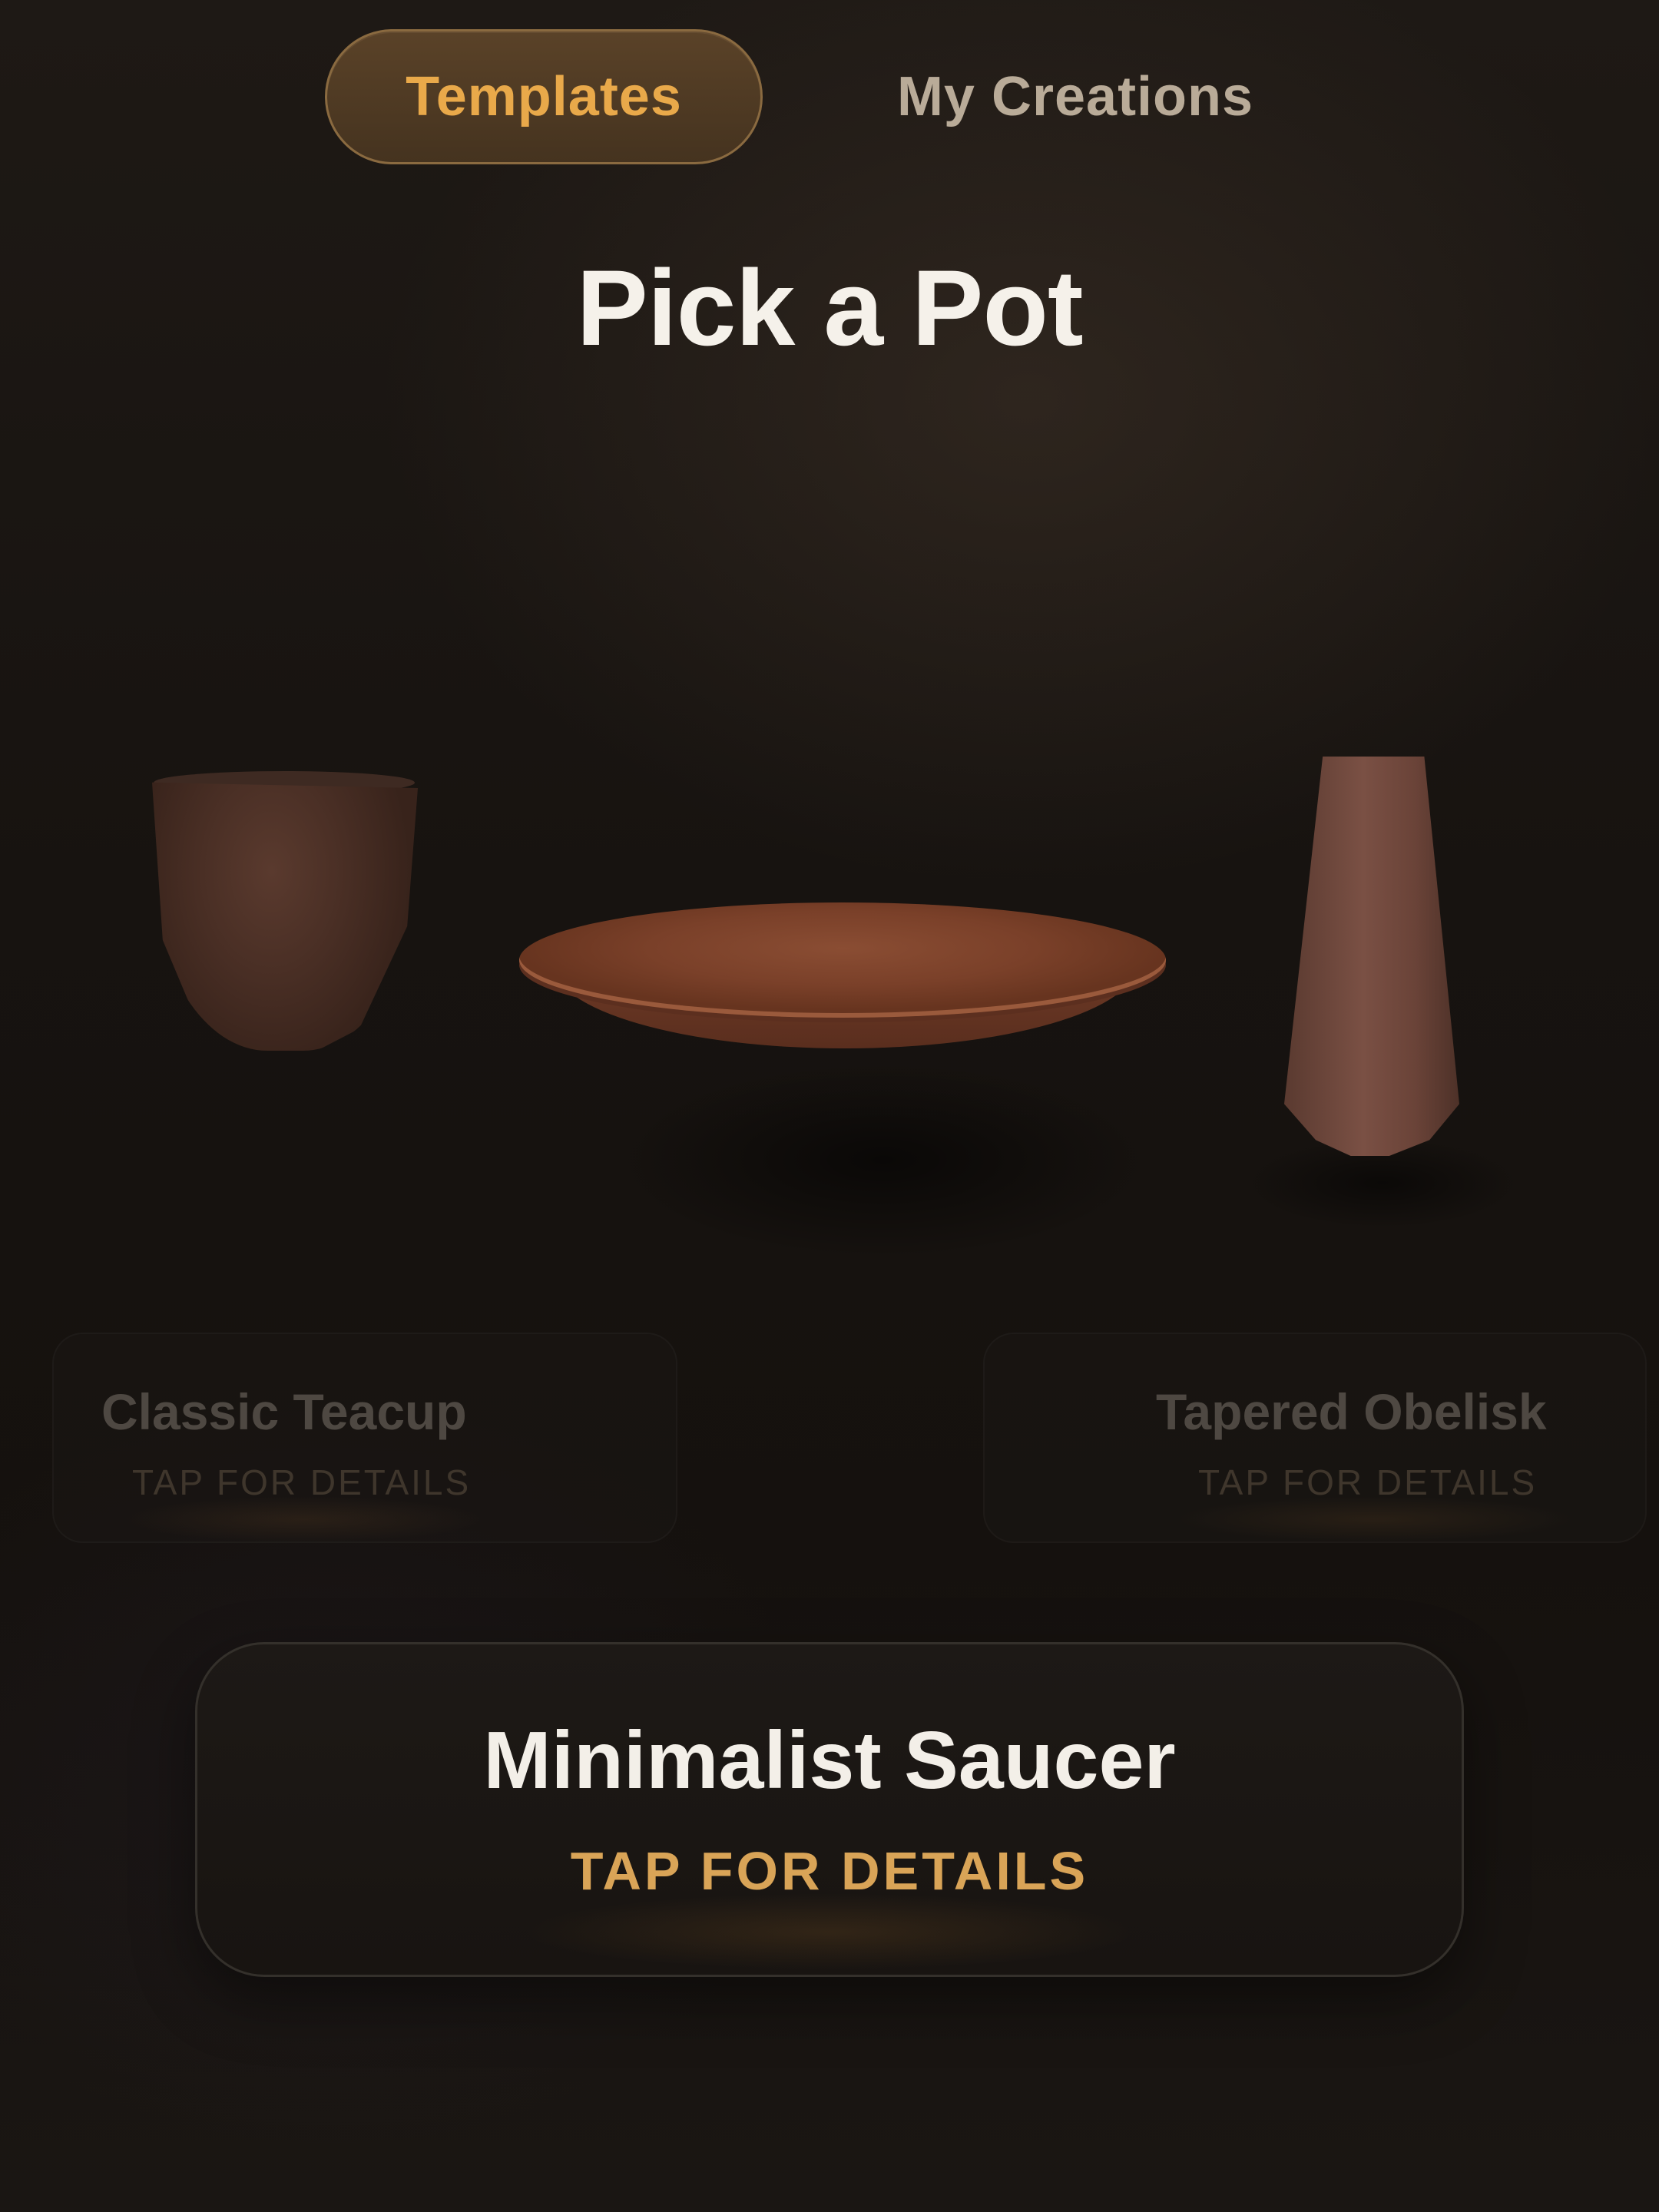 This screenshot has height=2212, width=1659. I want to click on tab-templates: Templates, so click(544, 96).